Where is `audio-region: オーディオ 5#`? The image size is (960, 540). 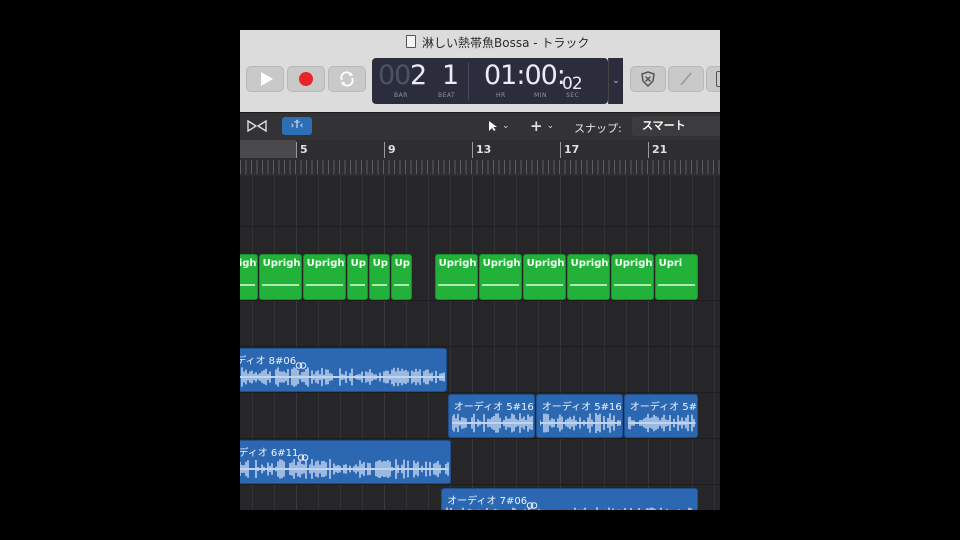
audio-region: オーディオ 5# is located at coordinates (660, 416).